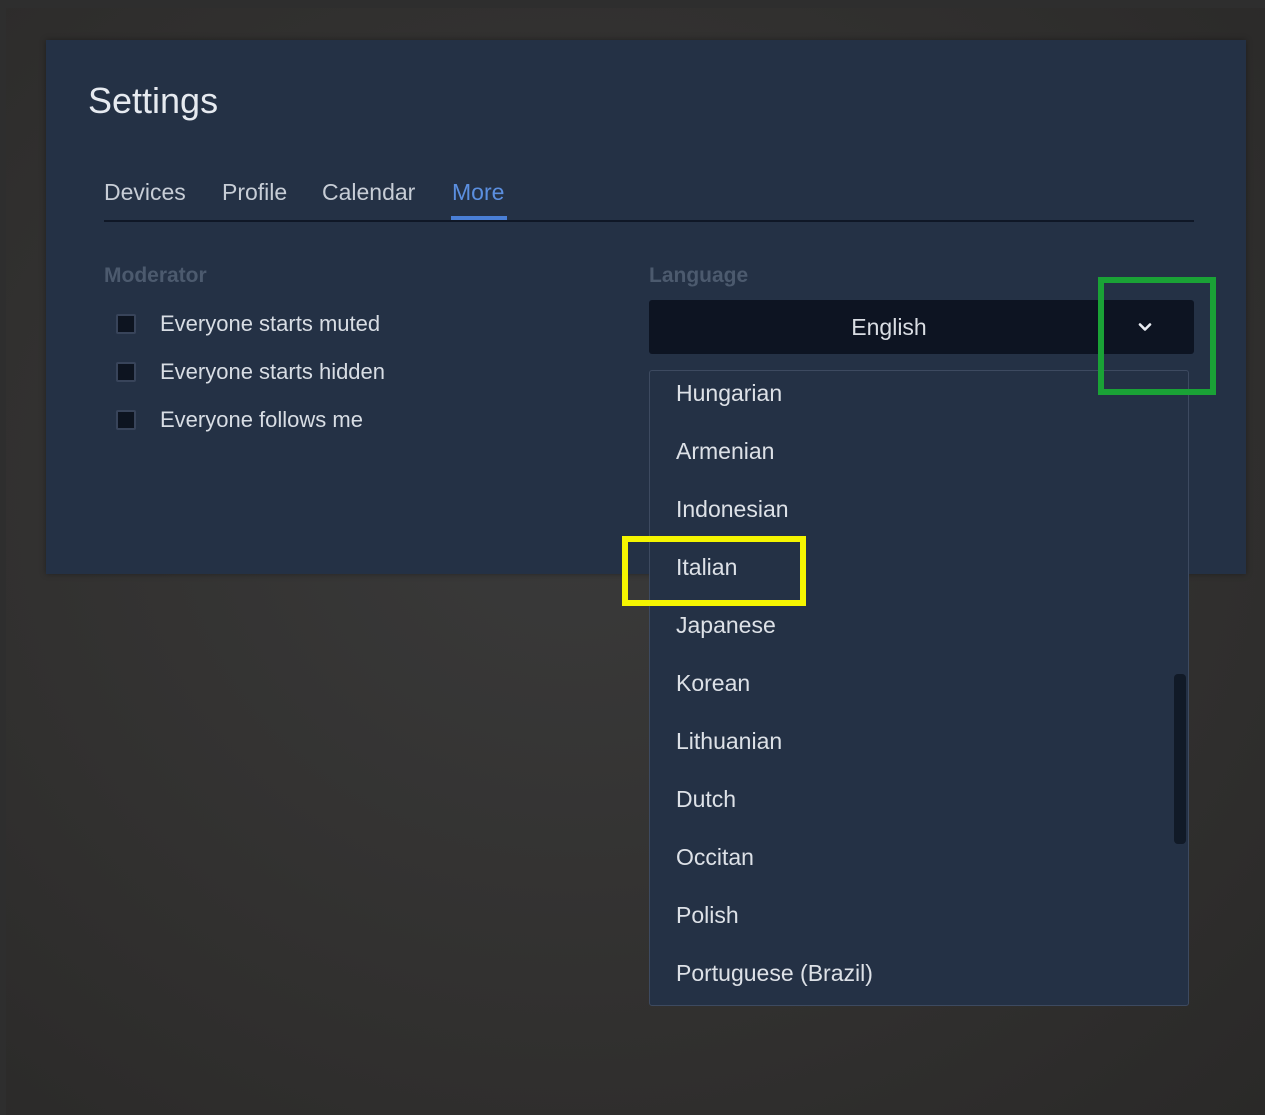 This screenshot has height=1115, width=1265. Describe the element at coordinates (707, 915) in the screenshot. I see `language-option-polish: Polish` at that location.